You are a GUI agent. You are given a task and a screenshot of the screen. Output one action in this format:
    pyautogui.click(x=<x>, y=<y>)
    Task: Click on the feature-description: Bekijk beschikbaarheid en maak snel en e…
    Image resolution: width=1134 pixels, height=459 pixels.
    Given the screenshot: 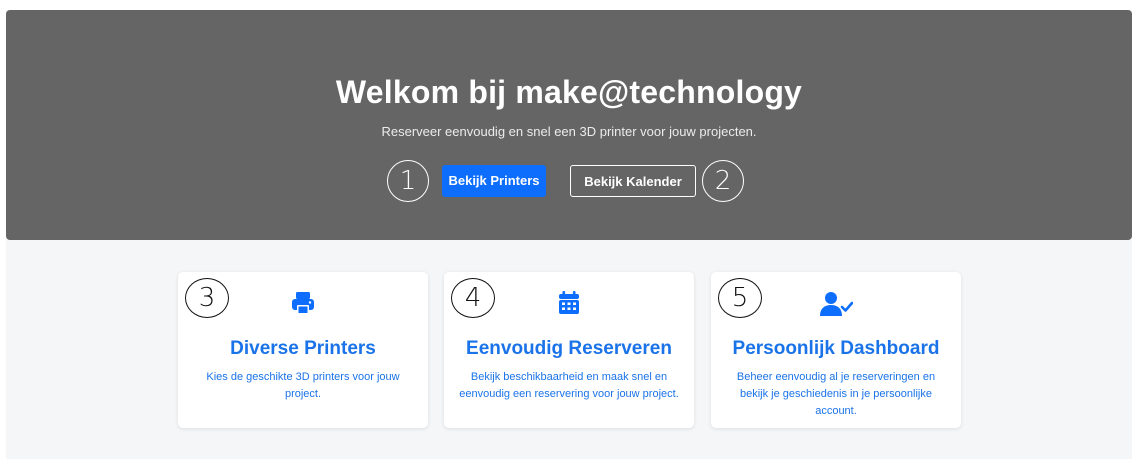 What is the action you would take?
    pyautogui.click(x=569, y=385)
    